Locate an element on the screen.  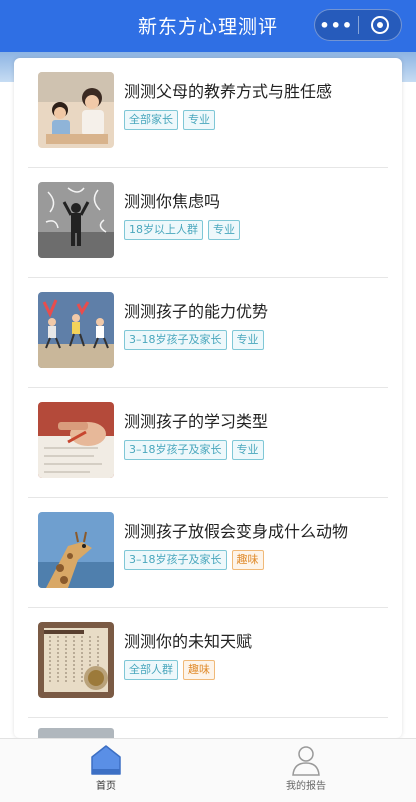
tag-group: 18岁以上人群 专业 is located at coordinates (182, 230).